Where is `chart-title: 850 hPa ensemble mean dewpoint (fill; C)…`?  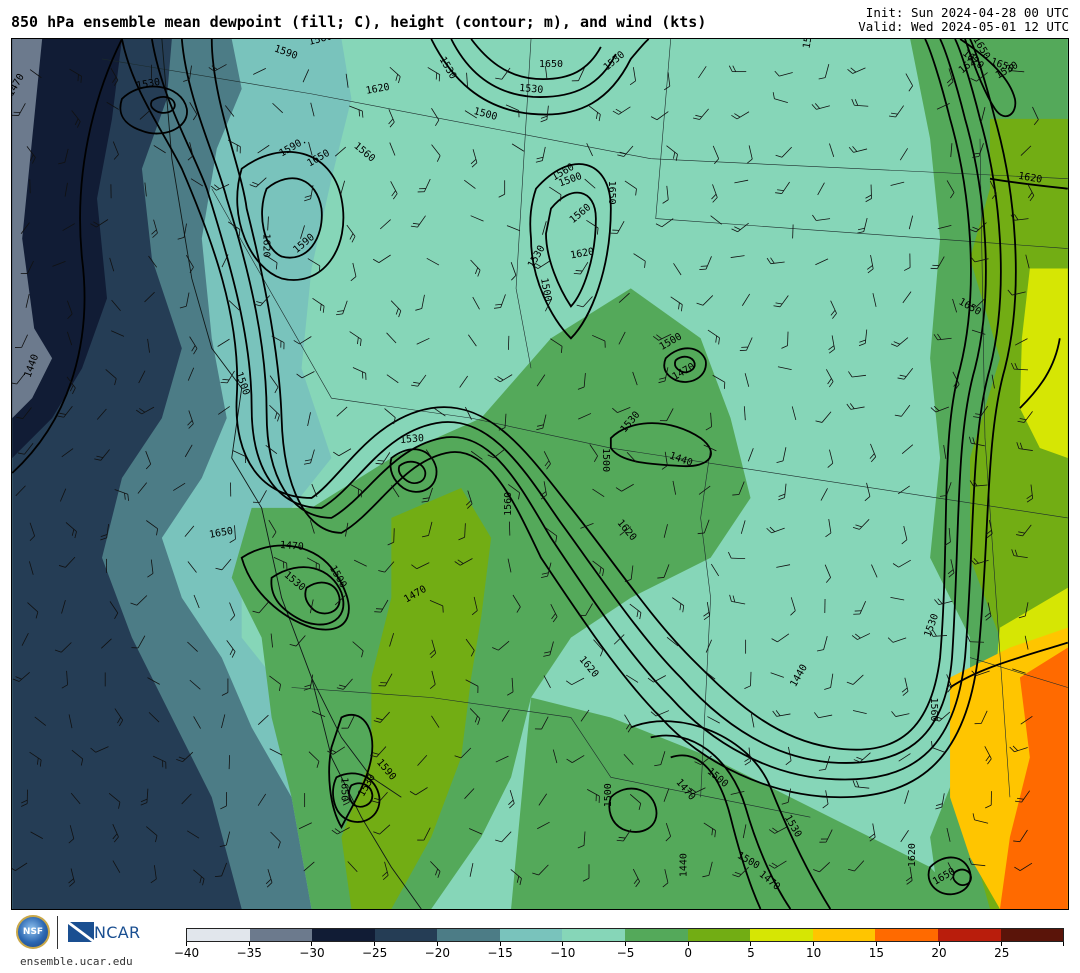
chart-title: 850 hPa ensemble mean dewpoint (fill; C)… is located at coordinates (359, 22).